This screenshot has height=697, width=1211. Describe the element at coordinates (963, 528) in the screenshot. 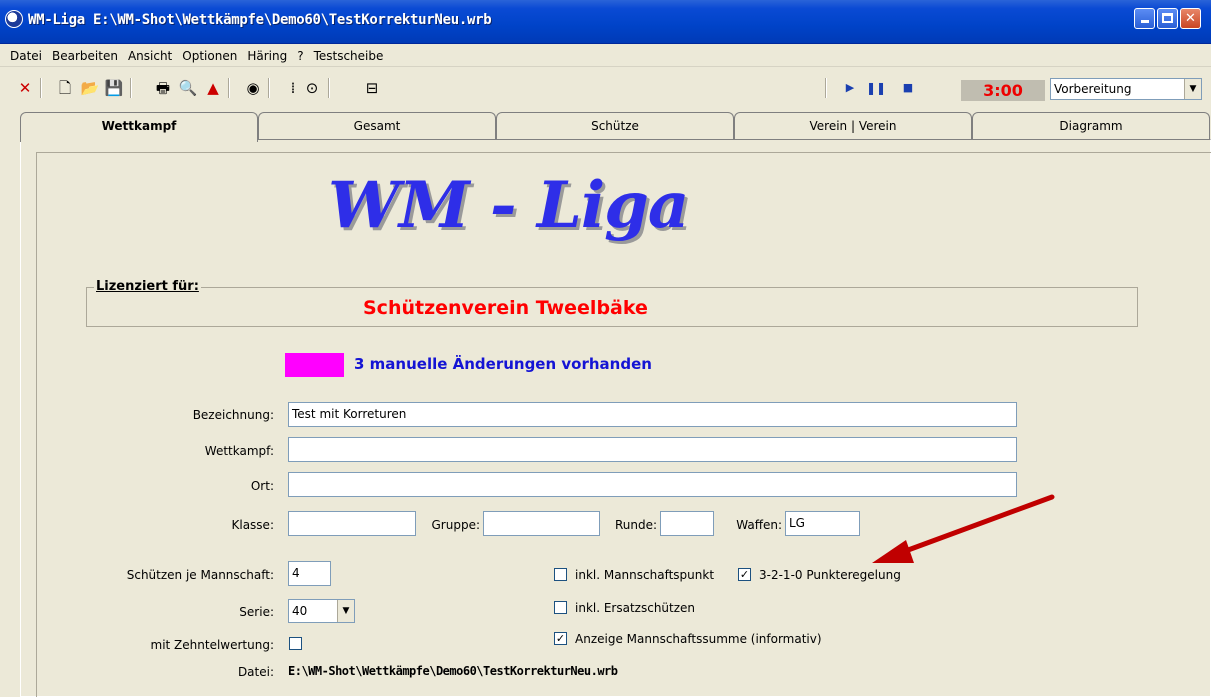

I see `annotation-arrow-icon` at that location.